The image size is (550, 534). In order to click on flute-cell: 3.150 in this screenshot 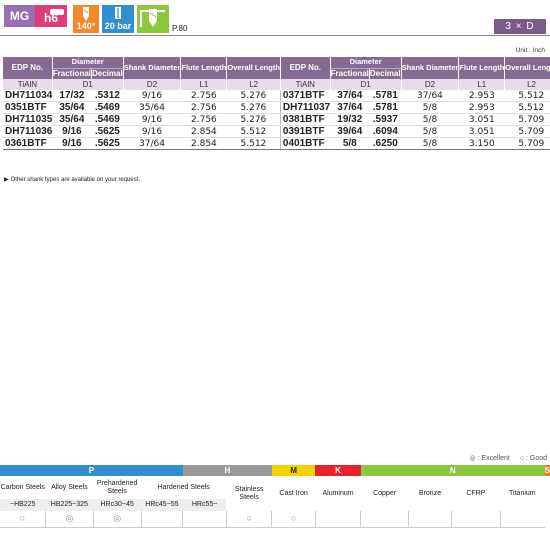, I will do `click(481, 143)`.